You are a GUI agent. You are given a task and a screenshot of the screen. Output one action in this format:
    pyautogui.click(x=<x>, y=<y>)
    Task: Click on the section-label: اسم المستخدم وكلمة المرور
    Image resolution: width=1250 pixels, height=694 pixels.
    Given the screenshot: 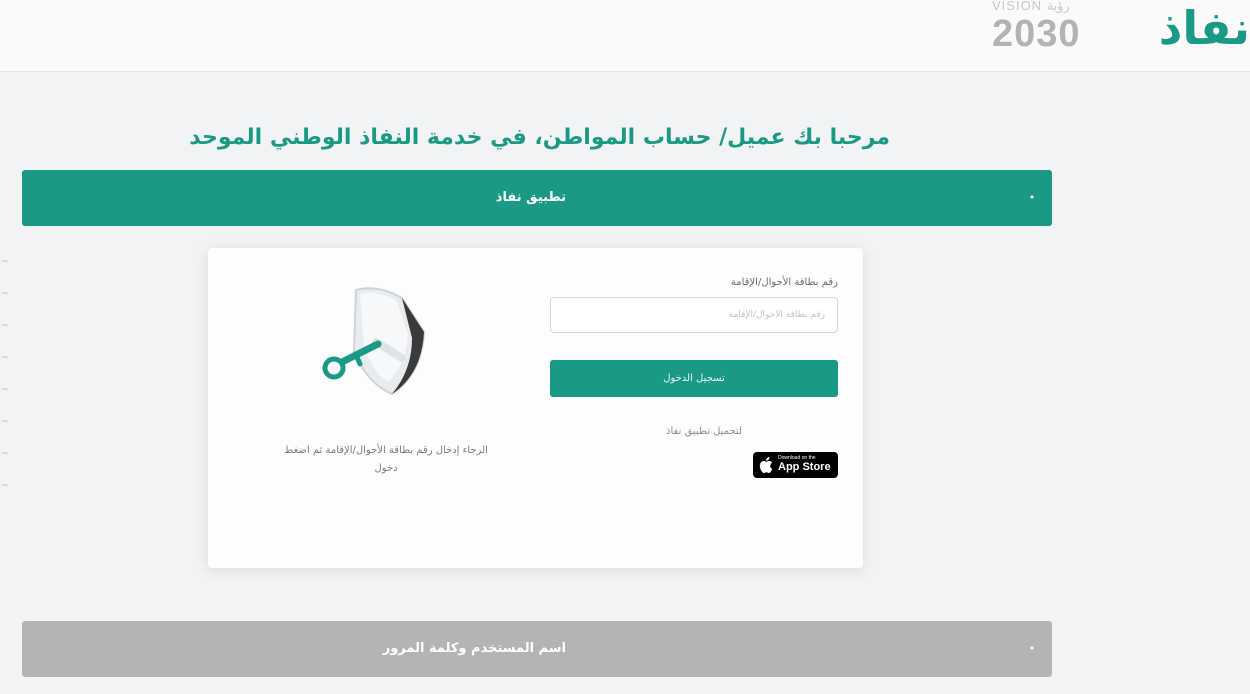 What is the action you would take?
    pyautogui.click(x=474, y=648)
    